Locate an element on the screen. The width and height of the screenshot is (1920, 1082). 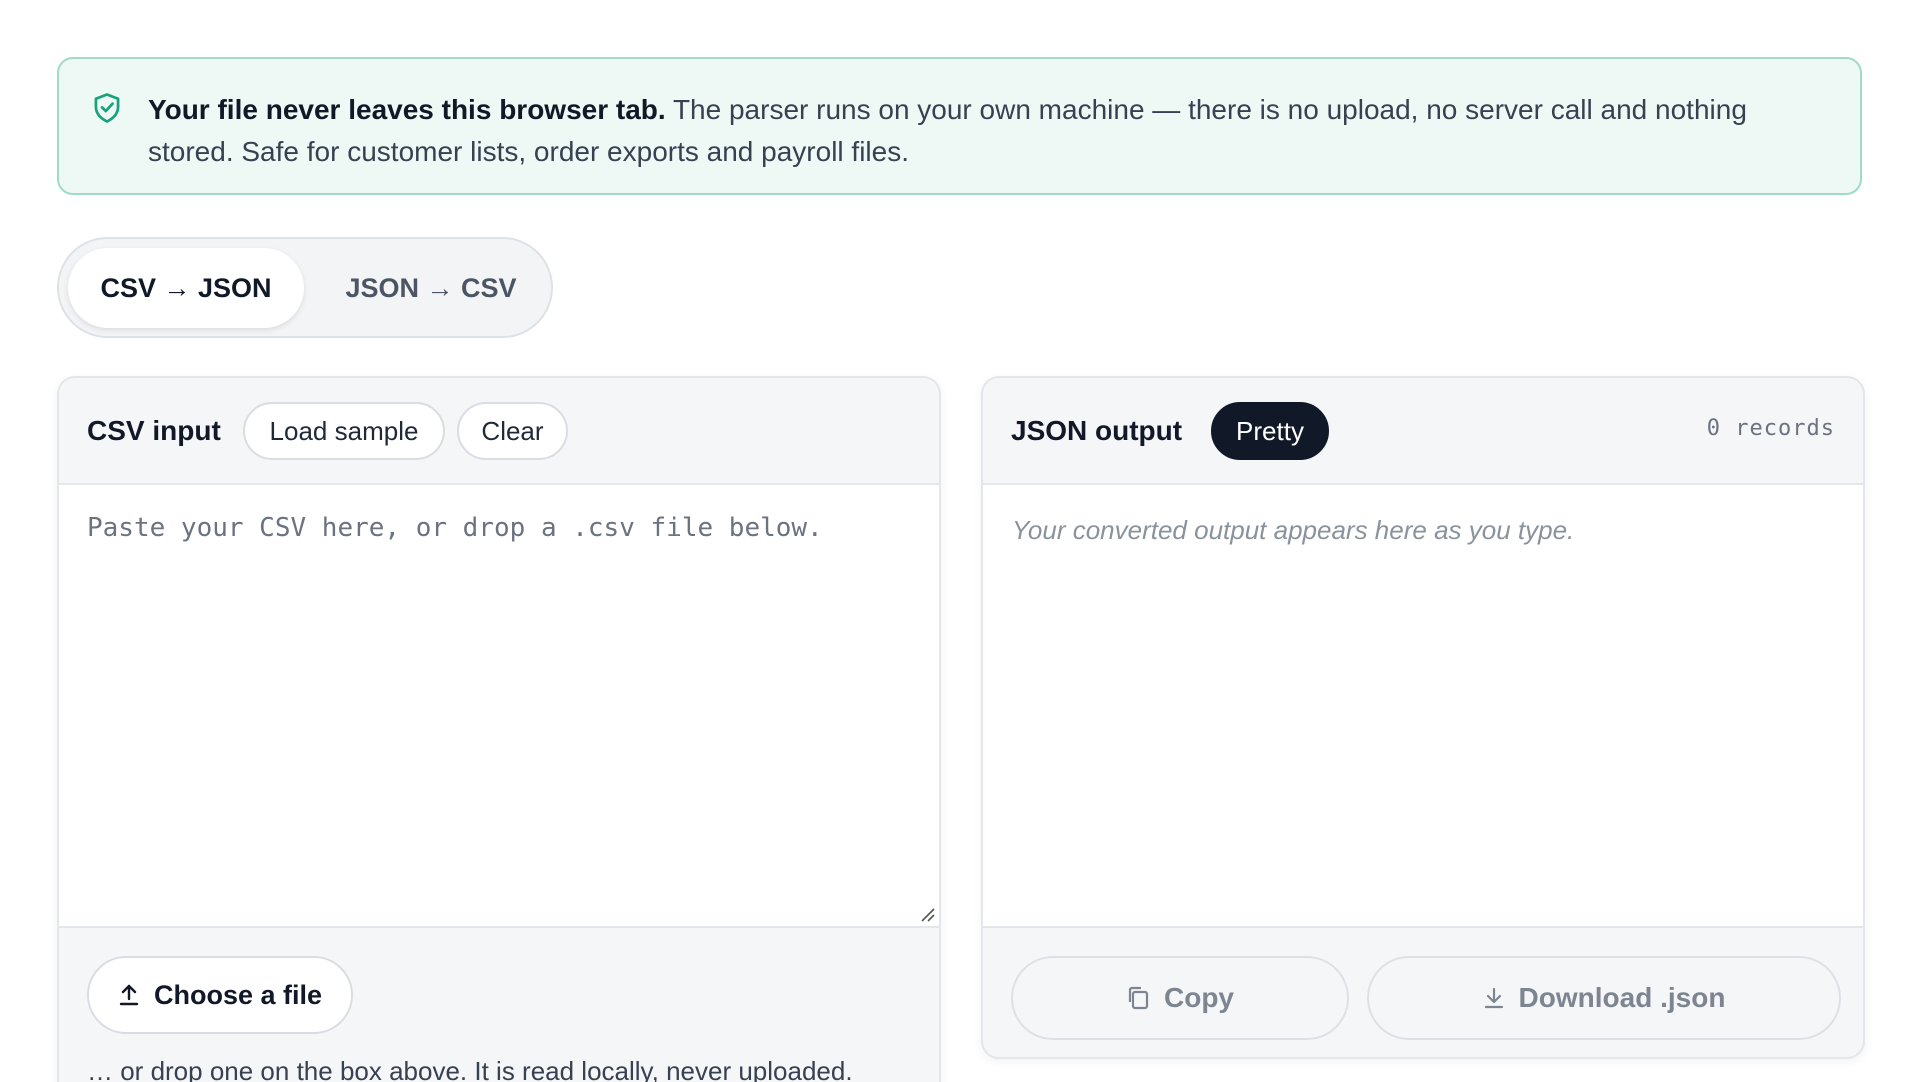
pretty-format-button: Pretty is located at coordinates (1270, 431).